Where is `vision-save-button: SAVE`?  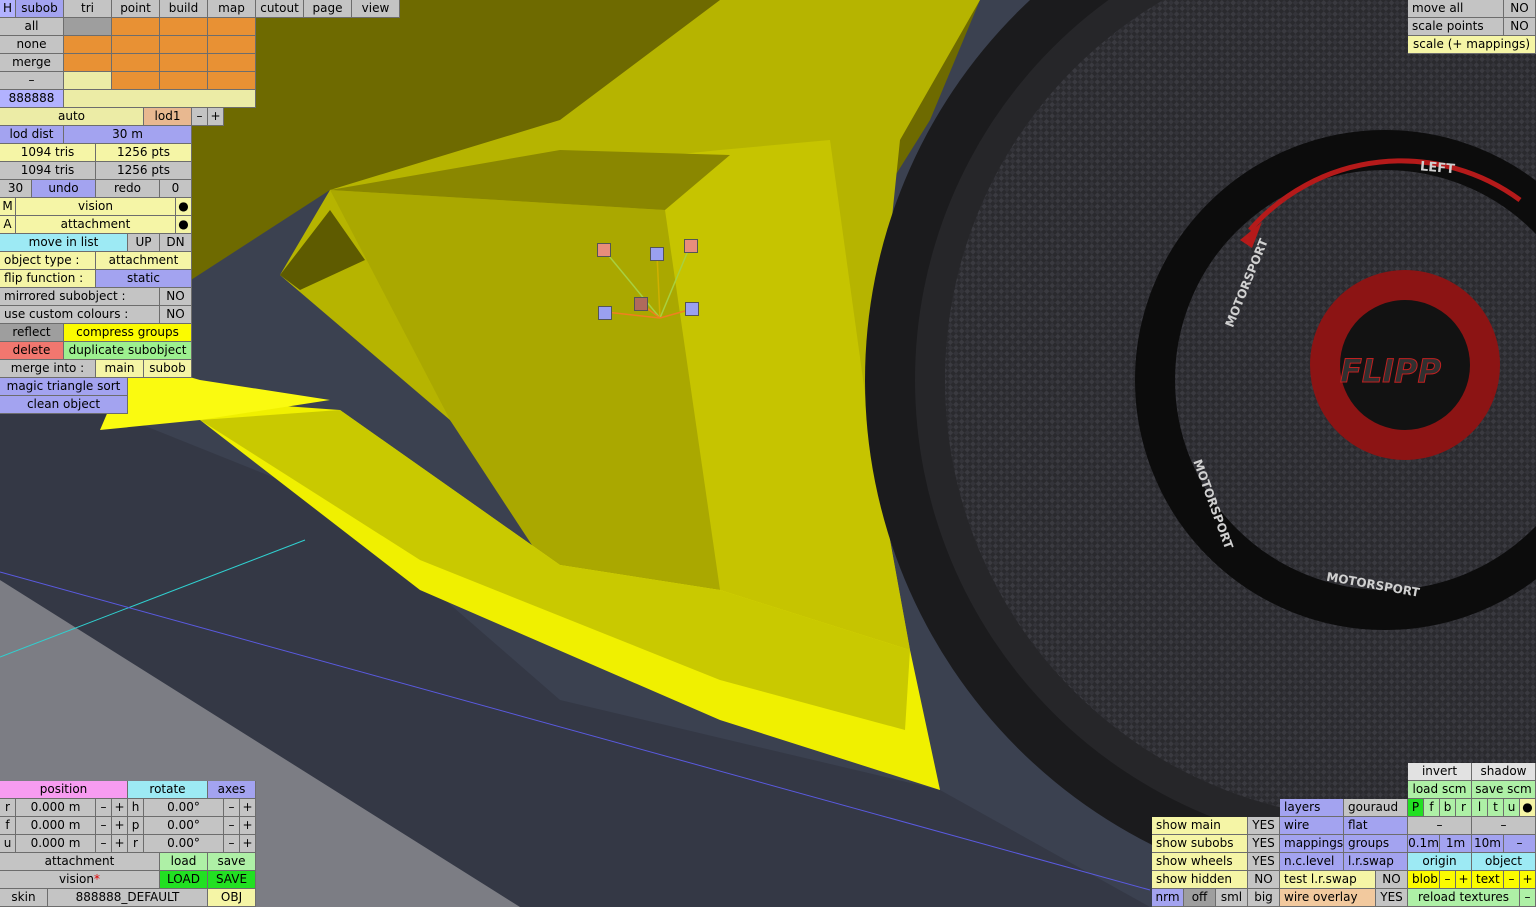 vision-save-button: SAVE is located at coordinates (232, 880).